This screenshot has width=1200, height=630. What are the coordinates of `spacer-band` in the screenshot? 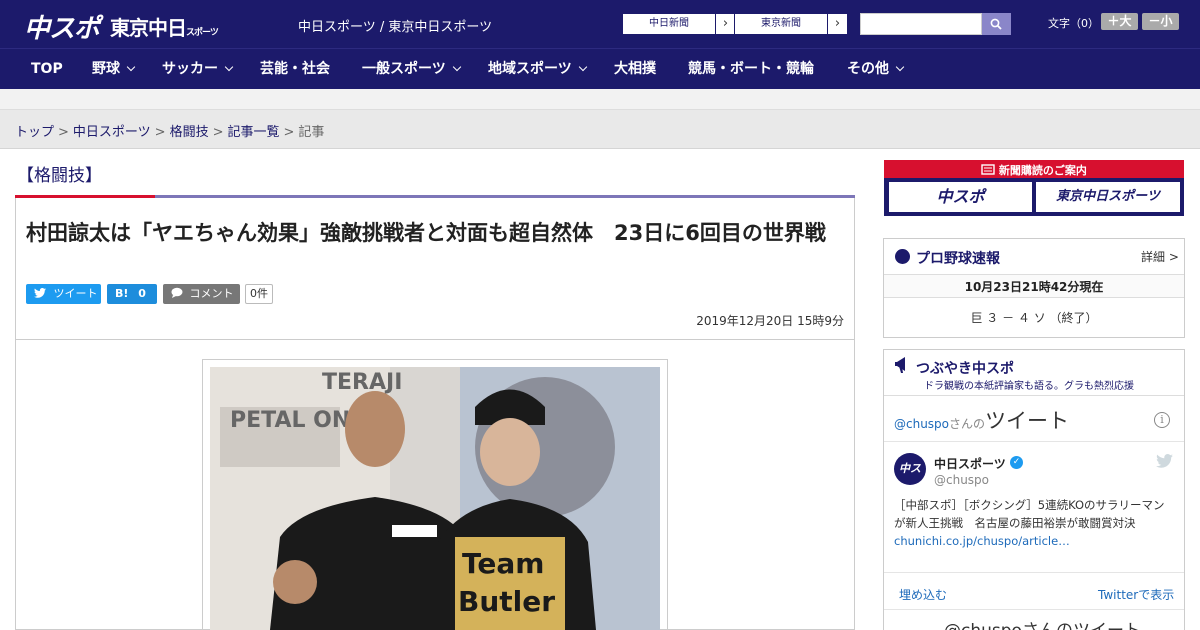 It's located at (600, 99).